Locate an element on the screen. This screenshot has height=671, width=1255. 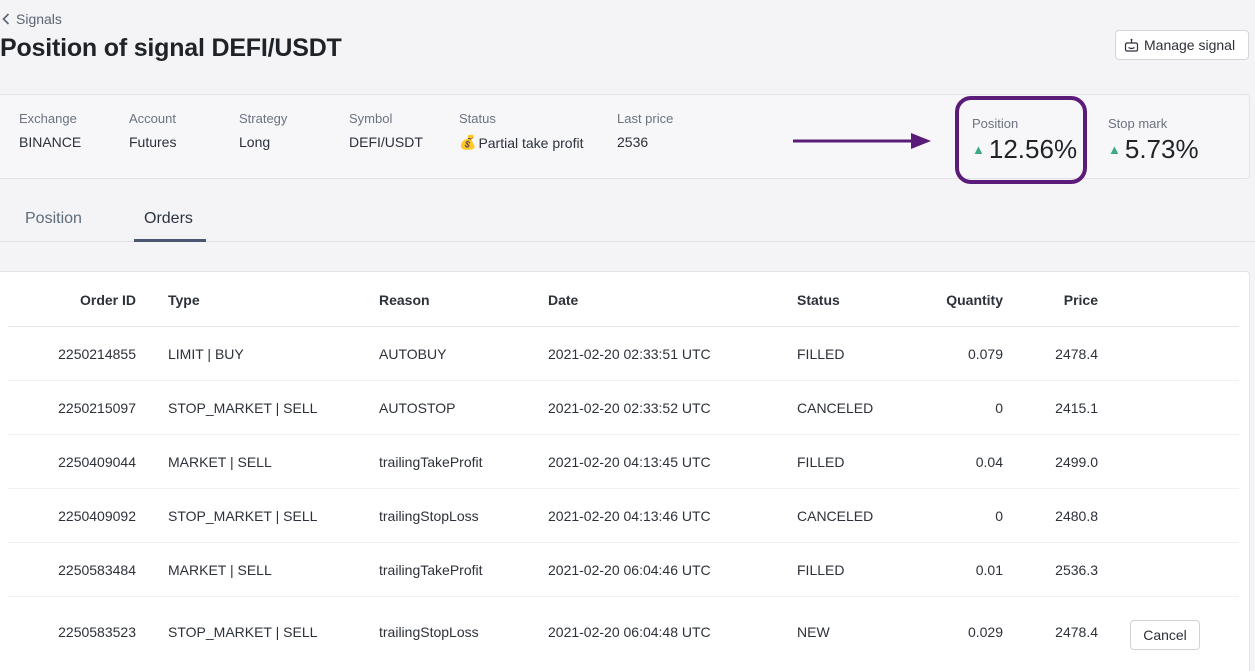
cell-quantity: 0.079 is located at coordinates (985, 354).